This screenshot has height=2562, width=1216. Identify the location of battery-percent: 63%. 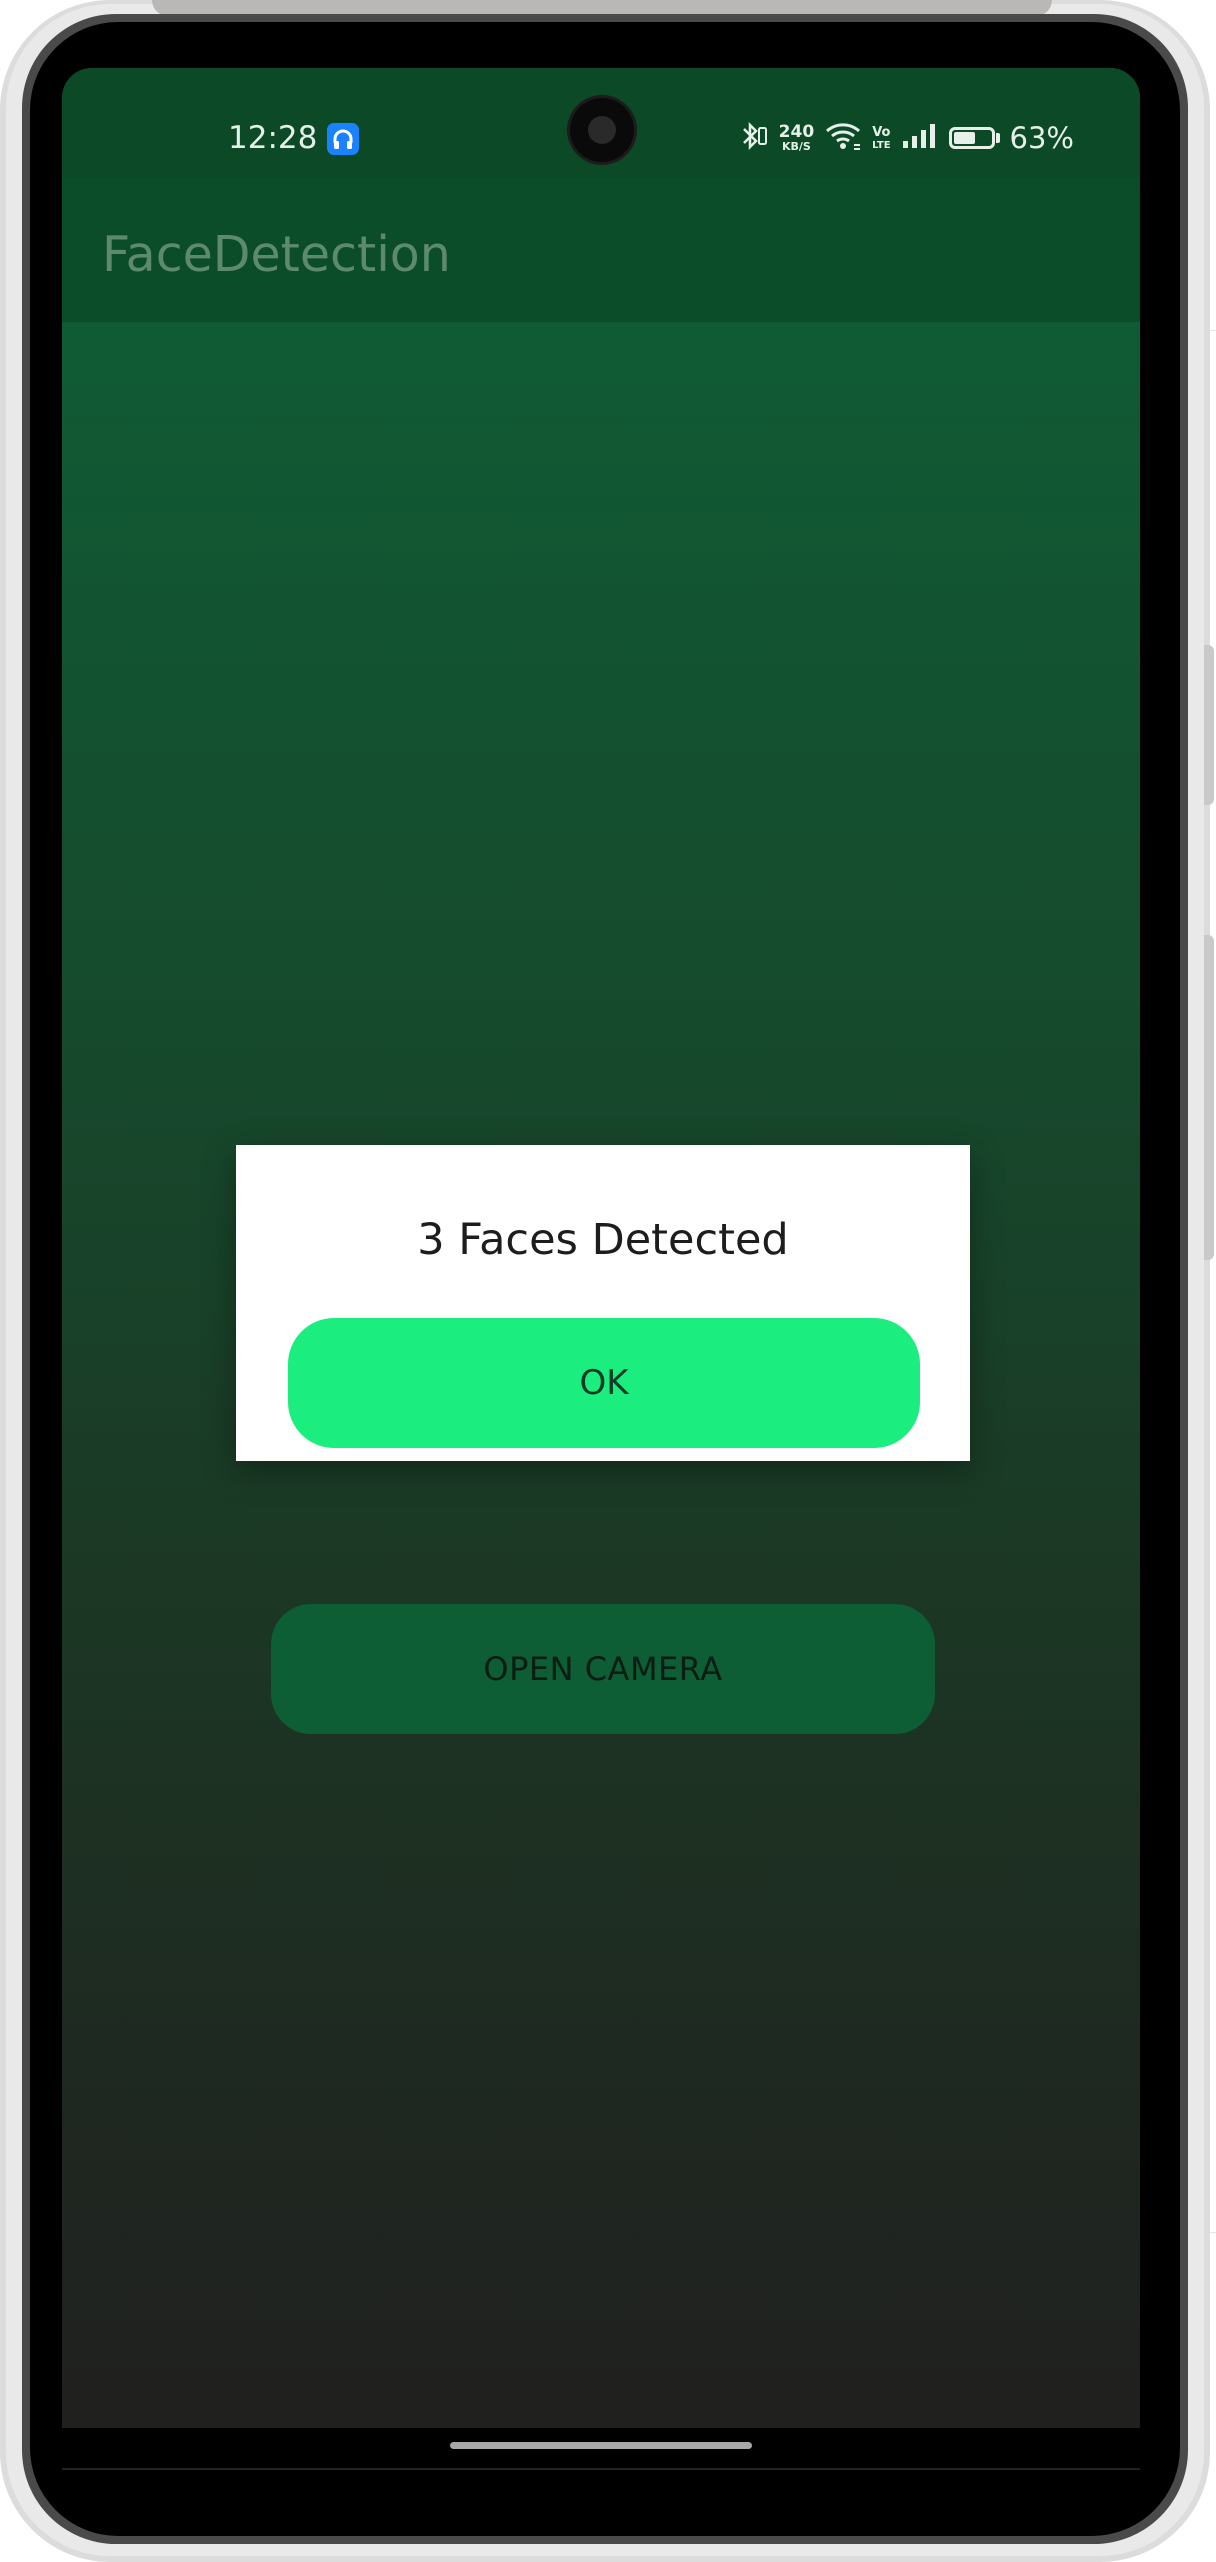
(1041, 138).